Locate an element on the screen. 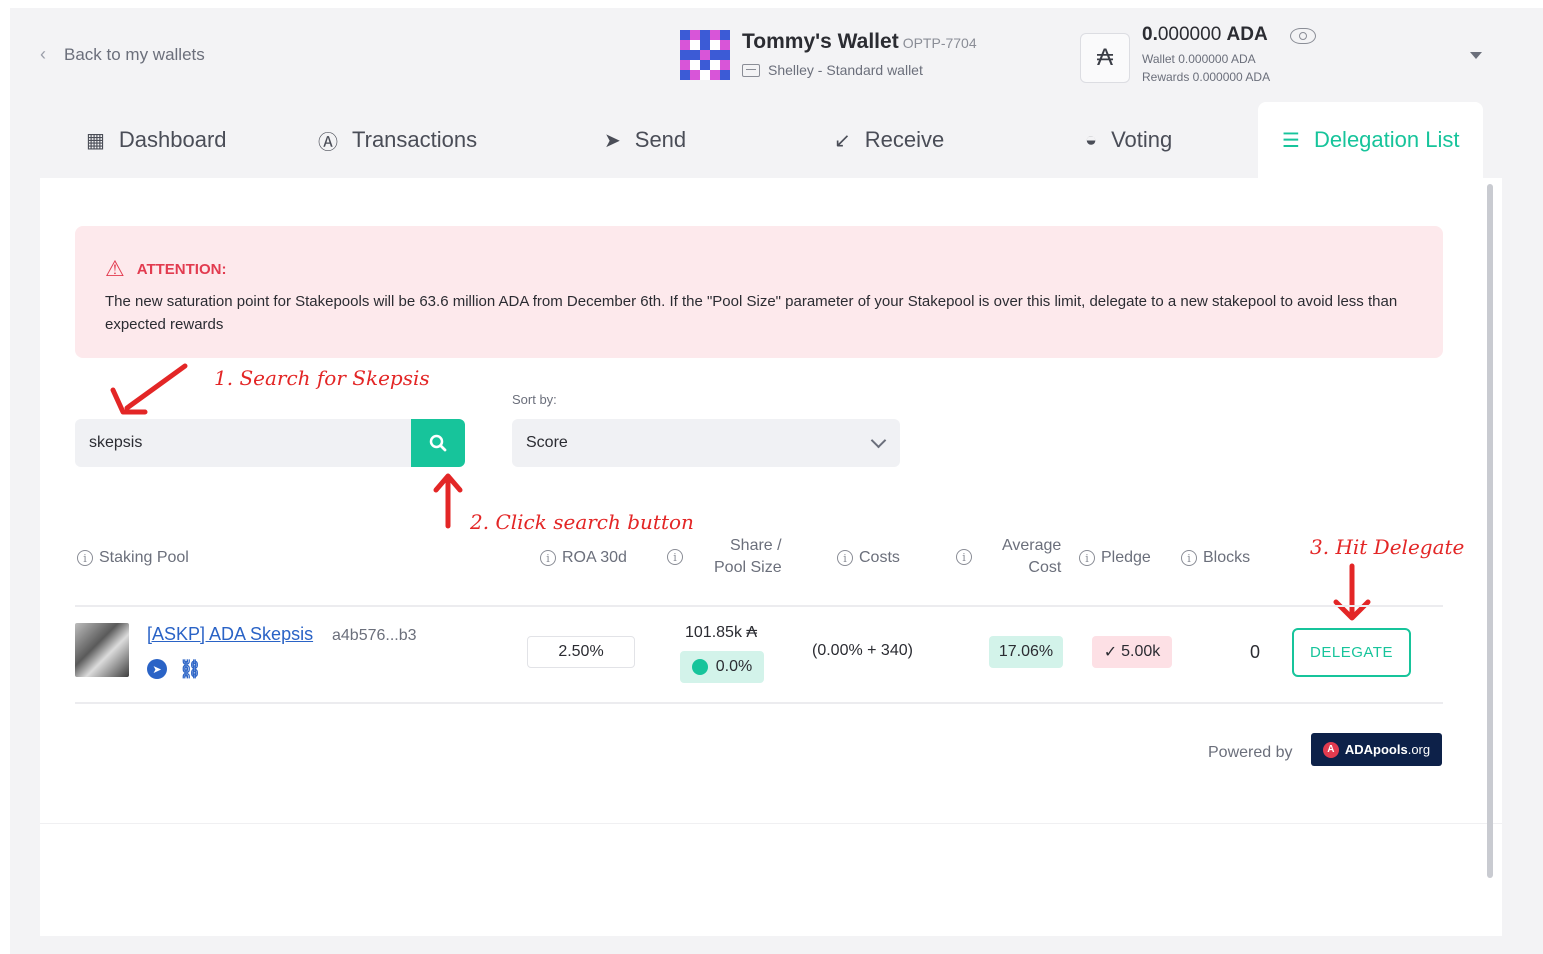  header-roa: i ROA 30d is located at coordinates (583, 558).